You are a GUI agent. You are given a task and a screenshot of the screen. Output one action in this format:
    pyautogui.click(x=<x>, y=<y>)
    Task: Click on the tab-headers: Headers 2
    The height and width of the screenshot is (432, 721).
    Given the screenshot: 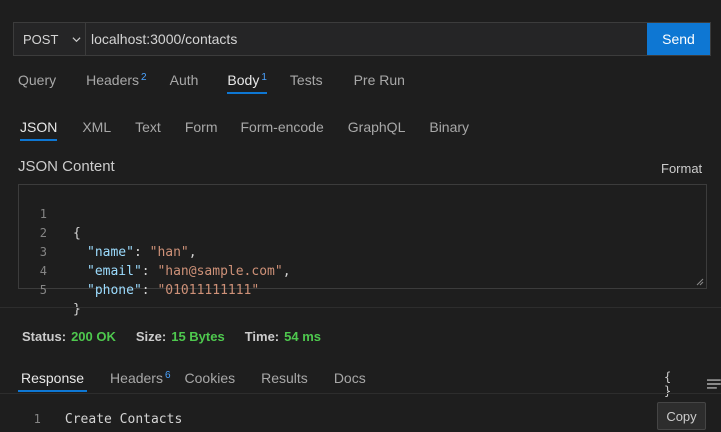 What is the action you would take?
    pyautogui.click(x=116, y=80)
    